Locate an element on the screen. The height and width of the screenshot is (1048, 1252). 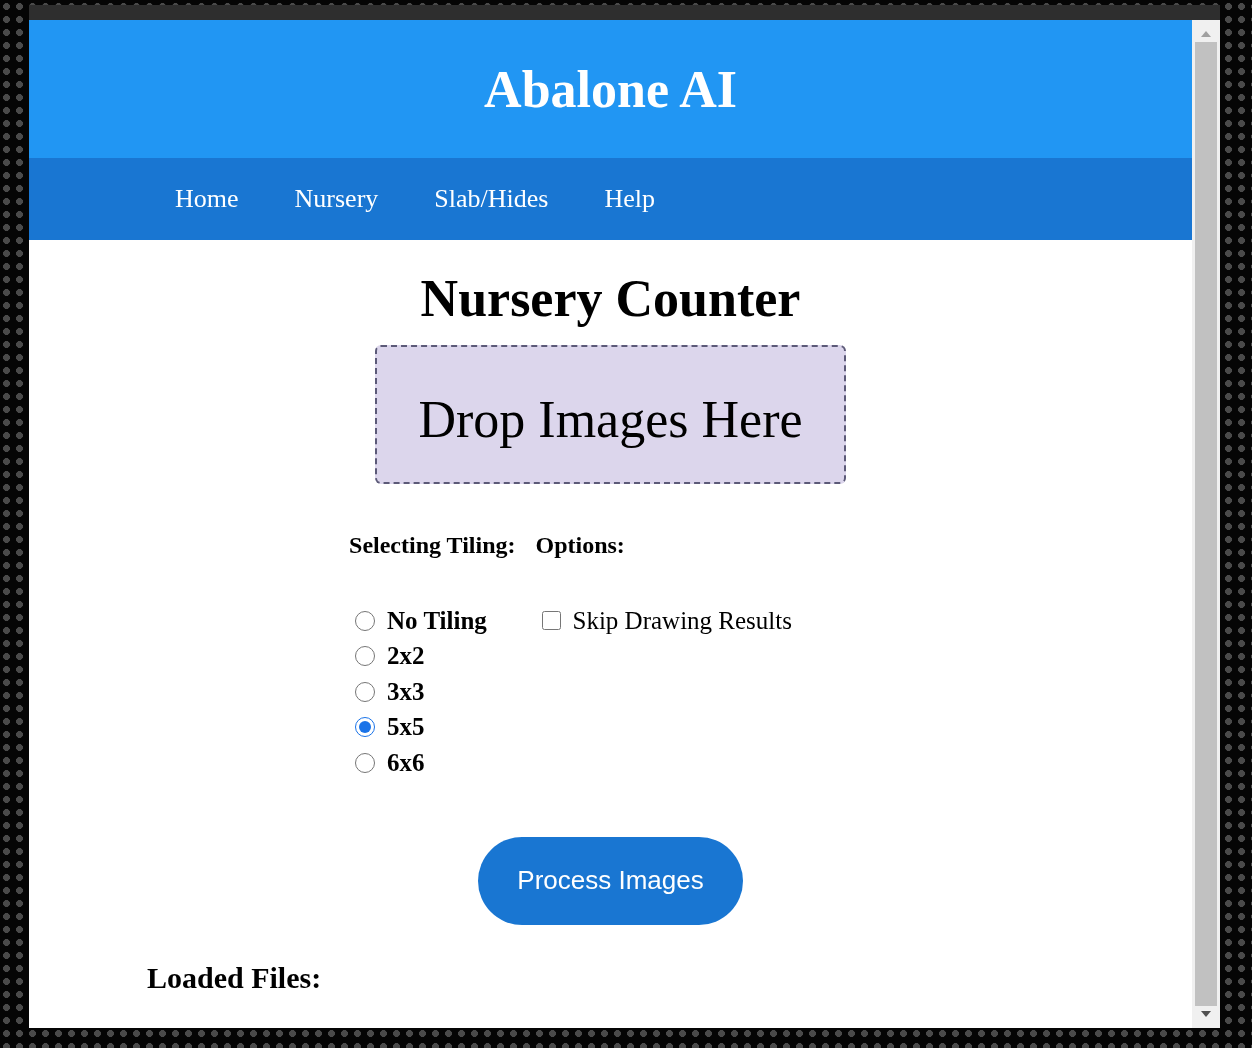
checkbox is located at coordinates (551, 621).